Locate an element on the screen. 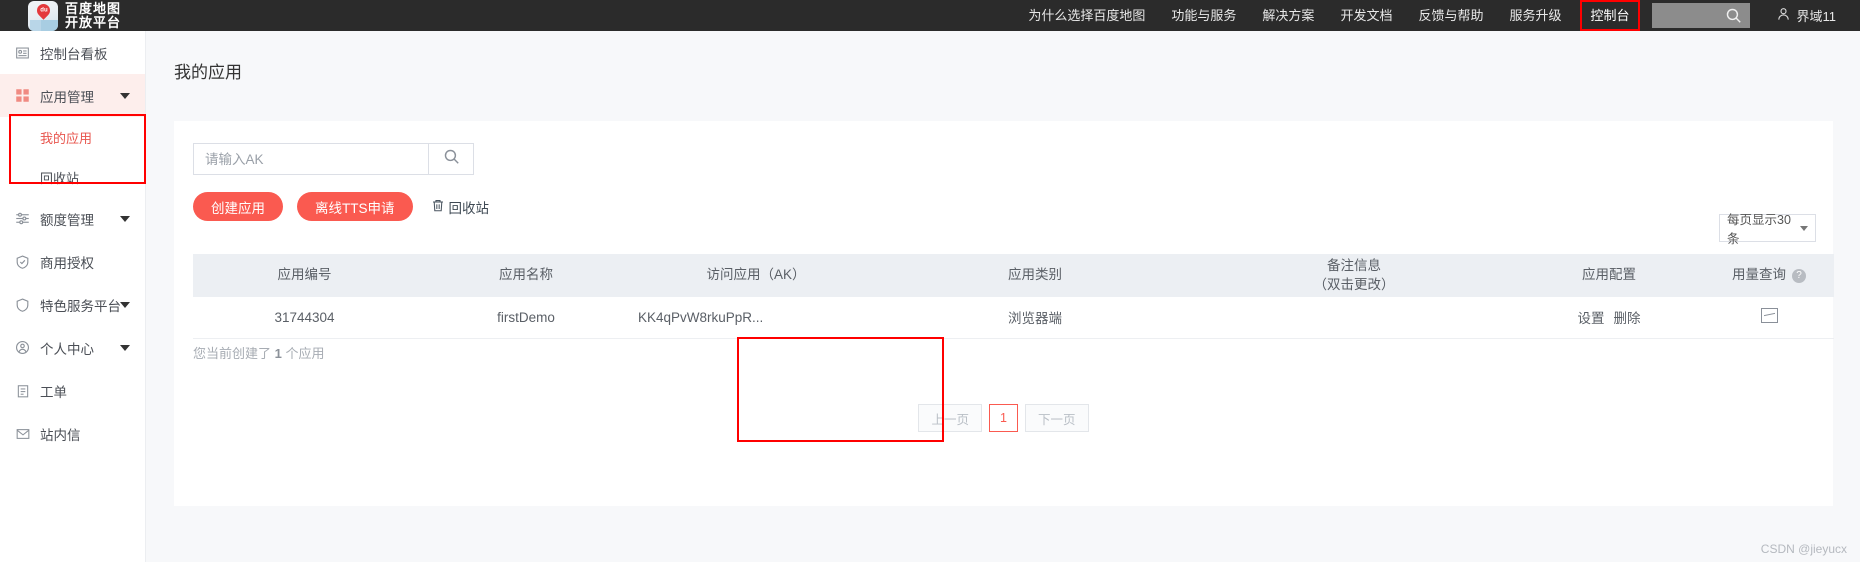 This screenshot has height=562, width=1860. col-app-name: 应用名称 is located at coordinates (526, 275).